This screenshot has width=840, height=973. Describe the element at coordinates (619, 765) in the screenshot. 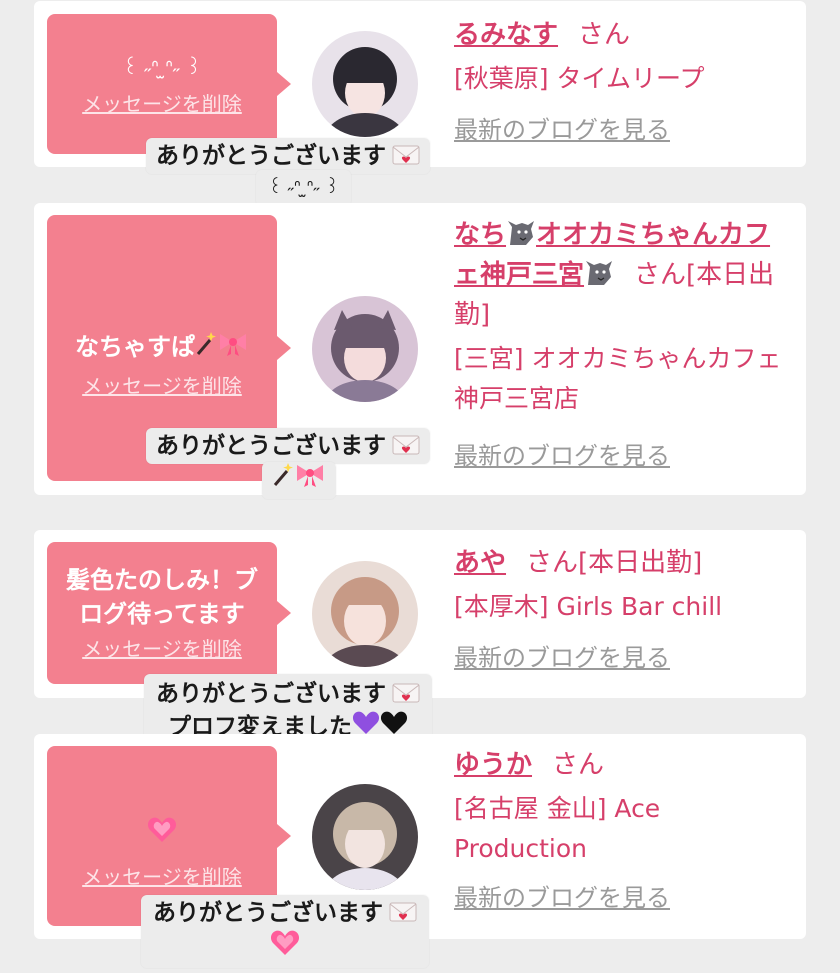

I see `cast-name-line: ゆうか さん` at that location.